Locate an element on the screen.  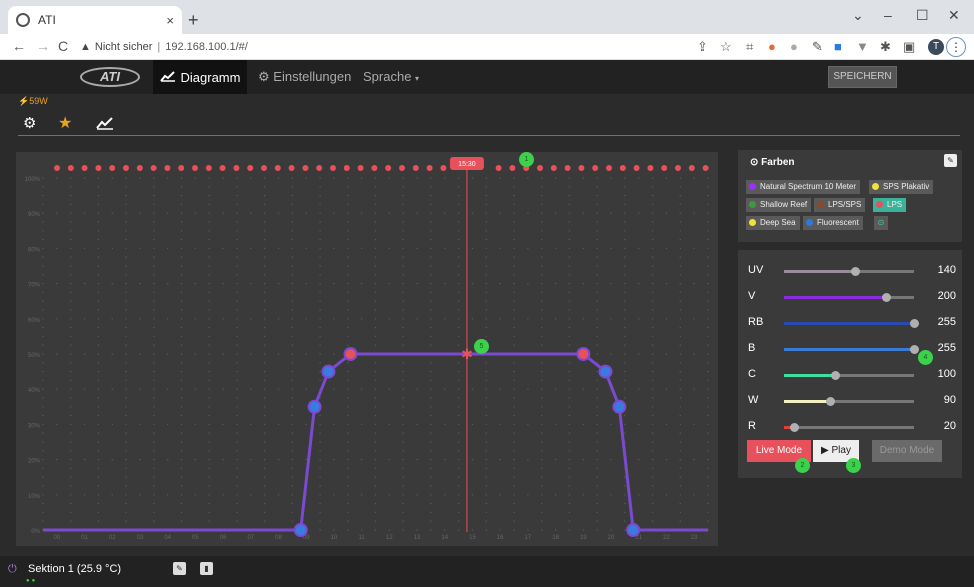
color-chip-lps: LPS is located at coordinates (890, 205).